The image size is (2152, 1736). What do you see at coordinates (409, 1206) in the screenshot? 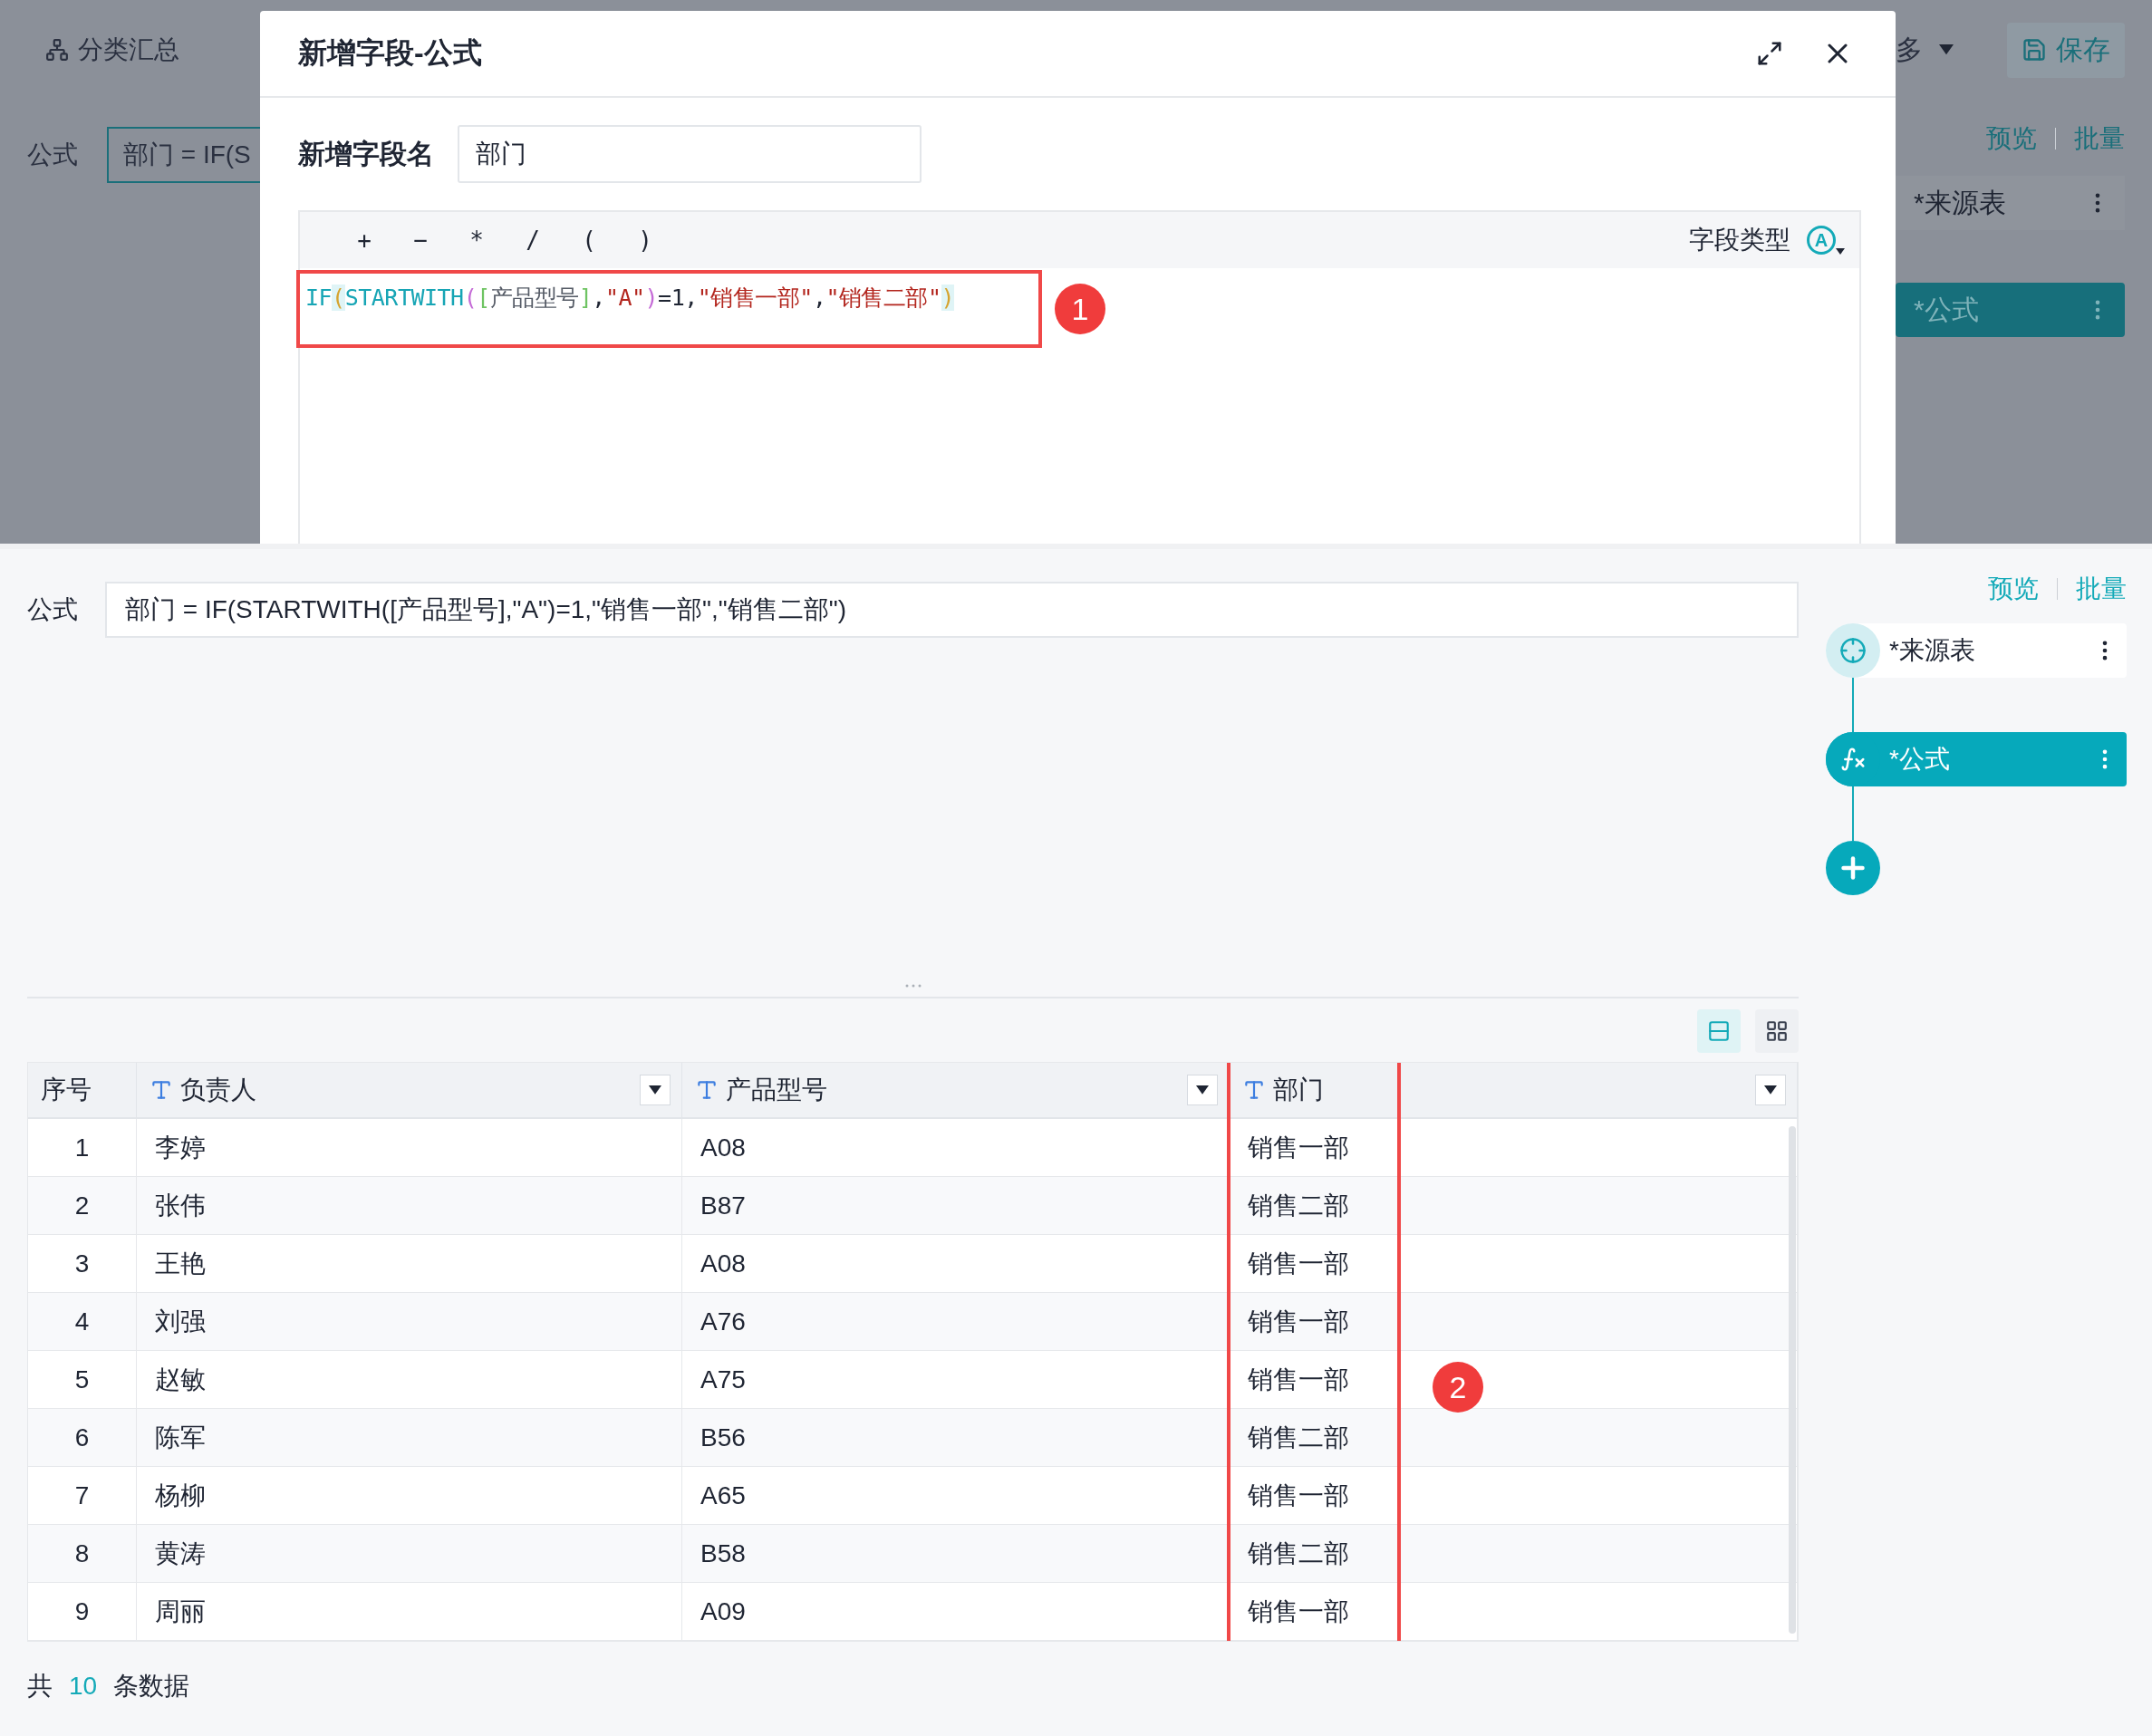
I see `table-cell: 张伟` at bounding box center [409, 1206].